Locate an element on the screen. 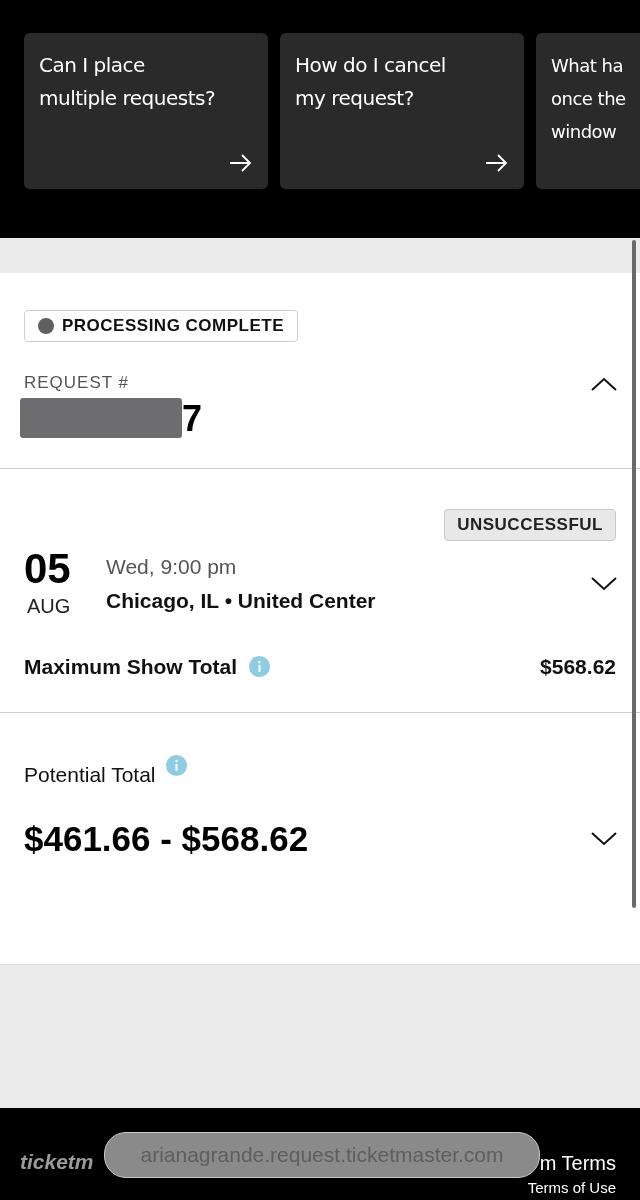  faq-card: How do I cancel my request? is located at coordinates (402, 111).